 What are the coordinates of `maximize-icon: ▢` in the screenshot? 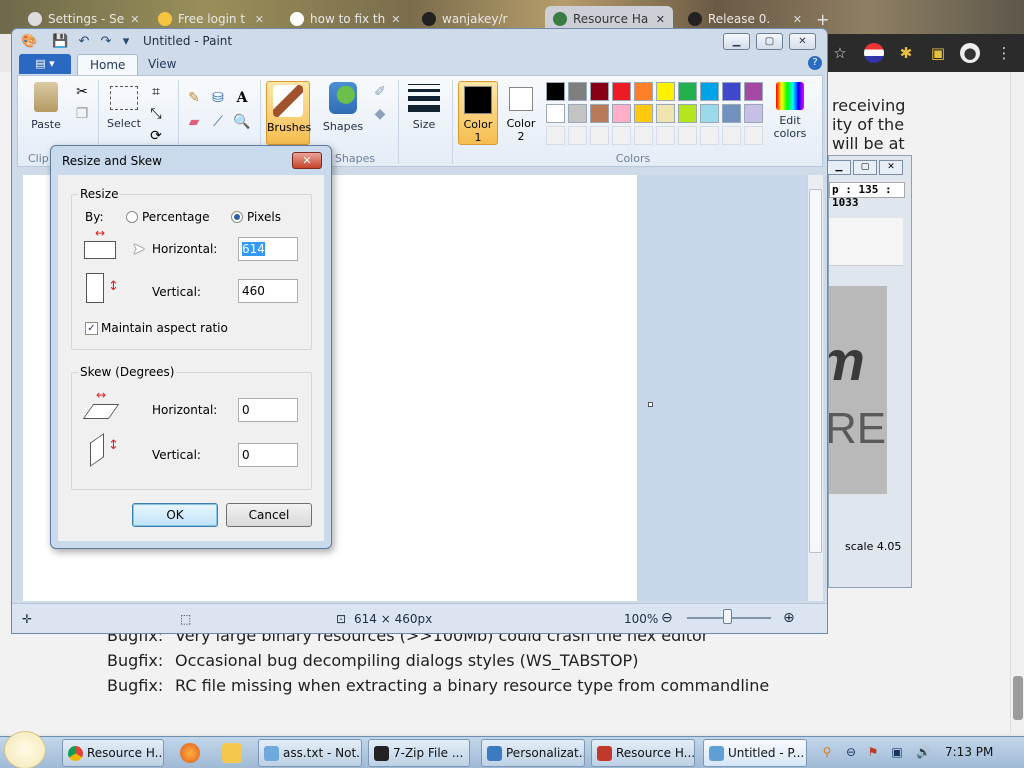 It's located at (865, 167).